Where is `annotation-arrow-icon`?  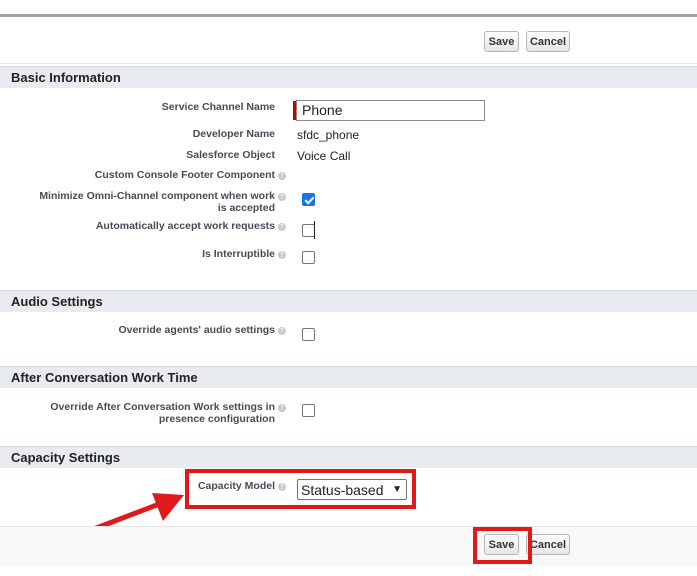
annotation-arrow-icon is located at coordinates (137, 513).